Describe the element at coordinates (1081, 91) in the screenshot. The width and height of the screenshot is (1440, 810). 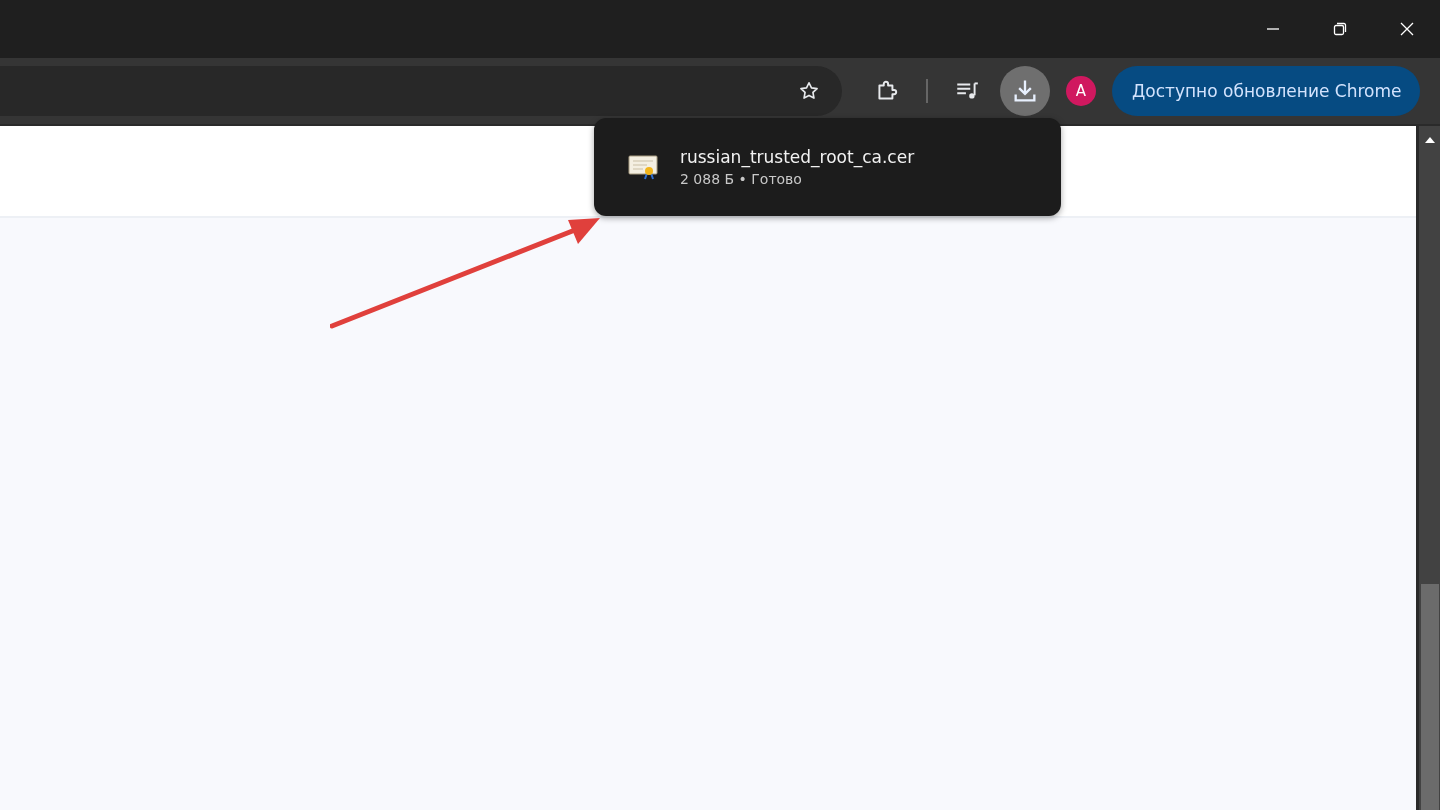
I see `profile-avatar: A` at that location.